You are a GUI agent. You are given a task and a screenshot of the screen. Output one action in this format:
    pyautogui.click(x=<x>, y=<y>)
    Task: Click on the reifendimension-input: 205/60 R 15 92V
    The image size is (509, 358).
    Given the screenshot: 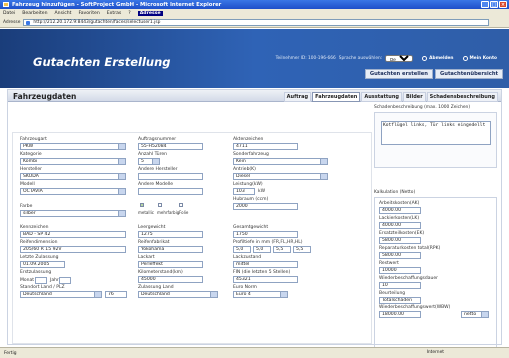 What is the action you would take?
    pyautogui.click(x=73, y=249)
    